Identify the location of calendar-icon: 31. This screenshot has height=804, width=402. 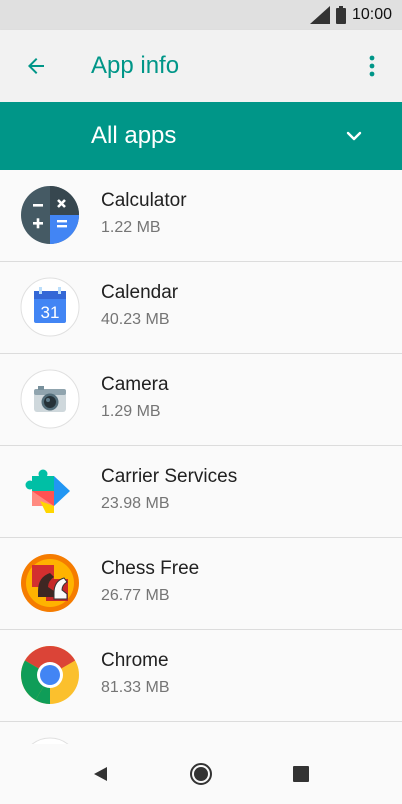
(50, 307).